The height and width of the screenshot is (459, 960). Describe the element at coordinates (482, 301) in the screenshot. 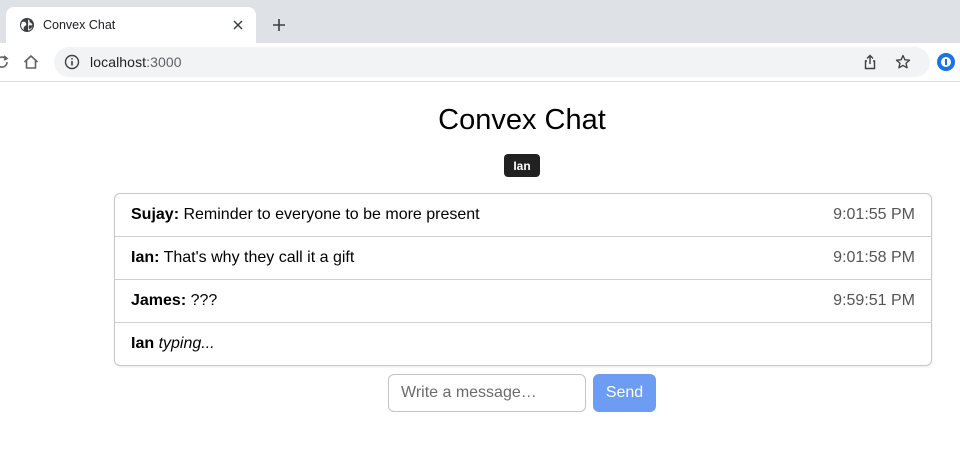

I see `message-text: James: ???` at that location.